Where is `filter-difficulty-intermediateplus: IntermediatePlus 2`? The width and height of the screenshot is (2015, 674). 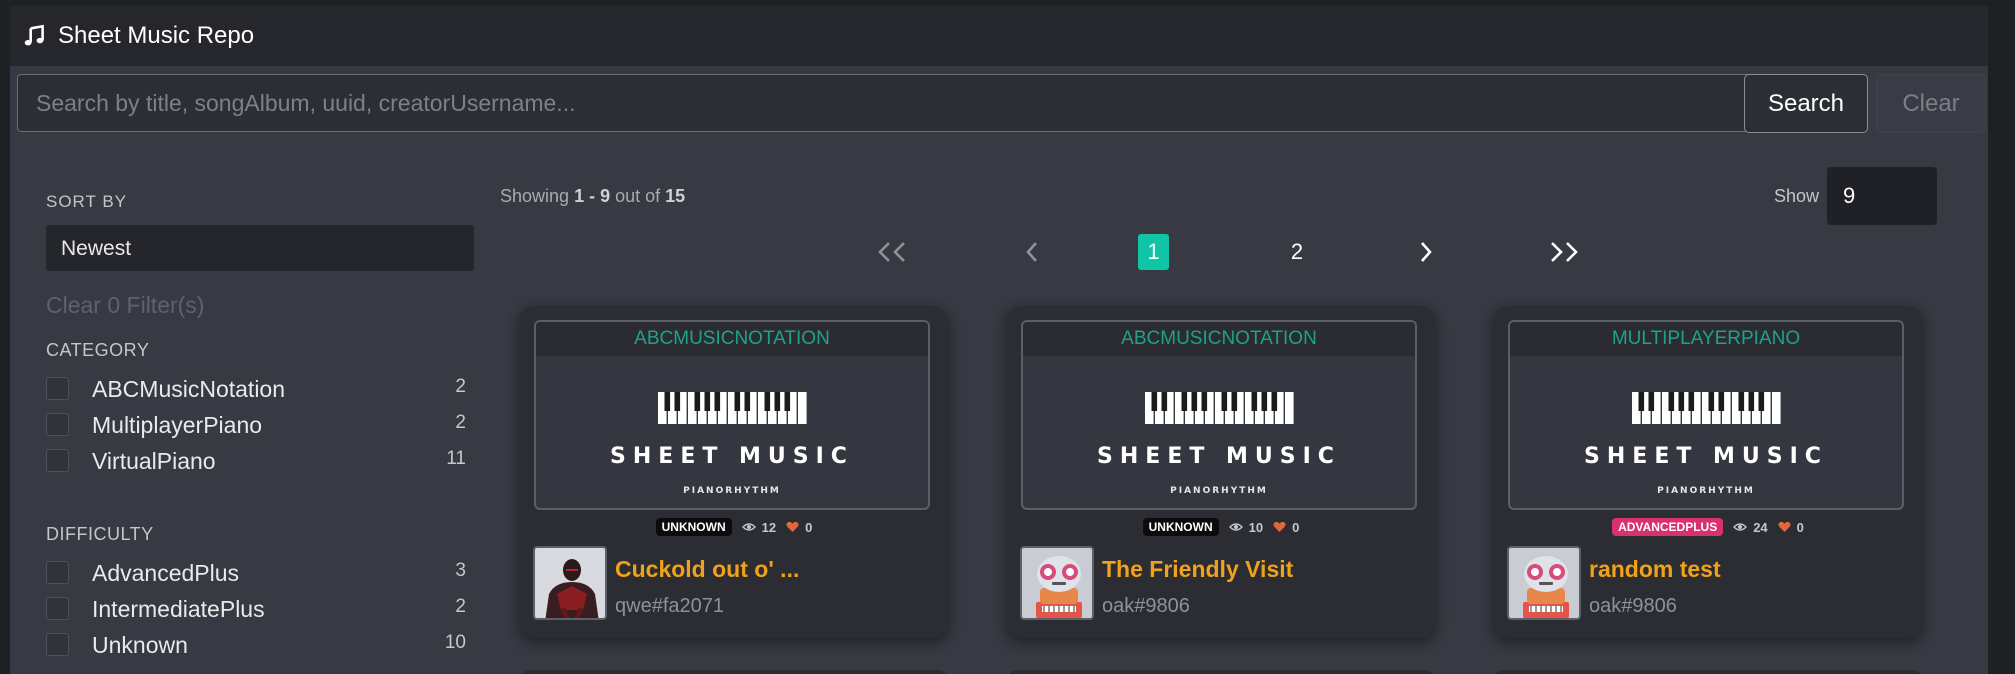 filter-difficulty-intermediateplus: IntermediatePlus 2 is located at coordinates (256, 609).